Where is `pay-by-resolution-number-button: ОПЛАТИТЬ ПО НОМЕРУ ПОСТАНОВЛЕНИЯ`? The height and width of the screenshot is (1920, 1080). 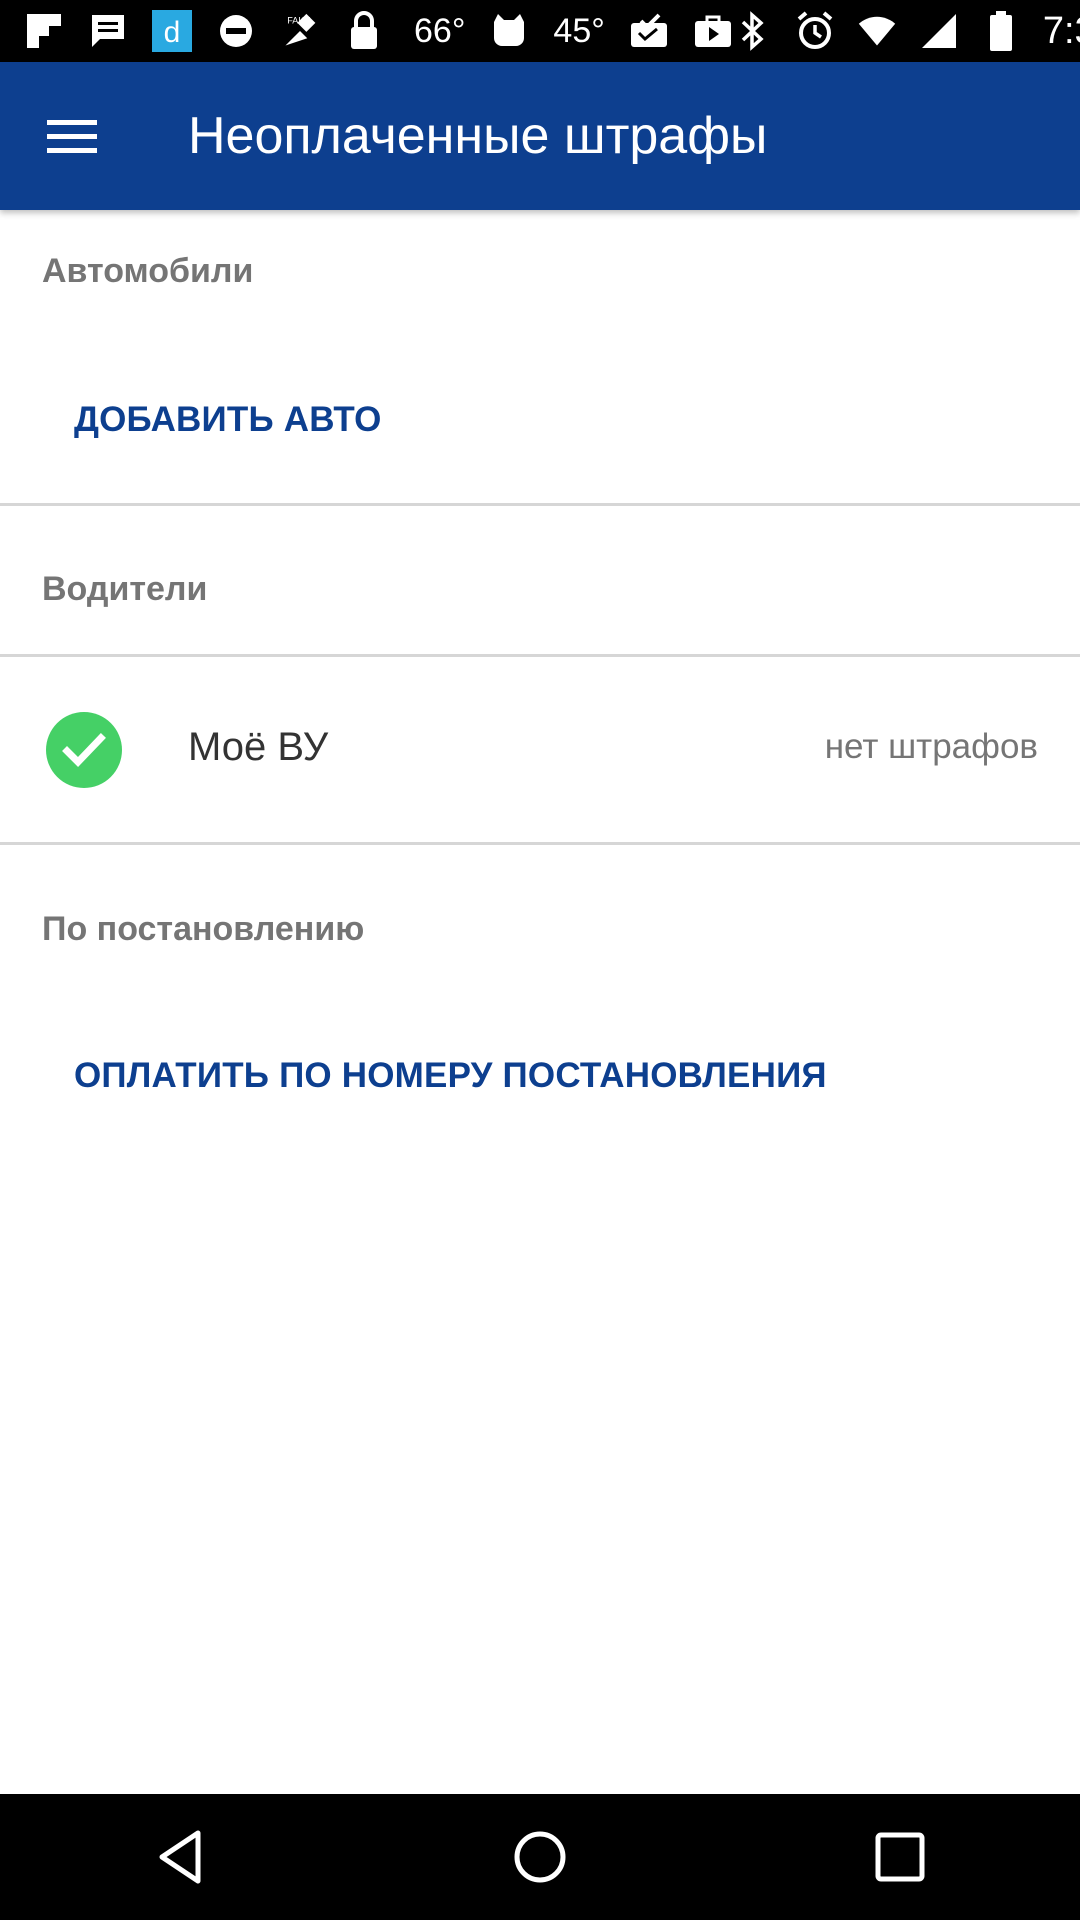 pay-by-resolution-number-button: ОПЛАТИТЬ ПО НОМЕРУ ПОСТАНОВЛЕНИЯ is located at coordinates (450, 1076).